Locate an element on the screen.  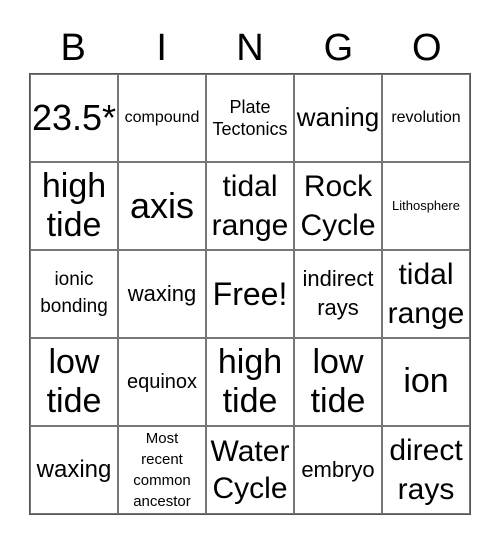
bingo-cell: compound is located at coordinates (162, 118).